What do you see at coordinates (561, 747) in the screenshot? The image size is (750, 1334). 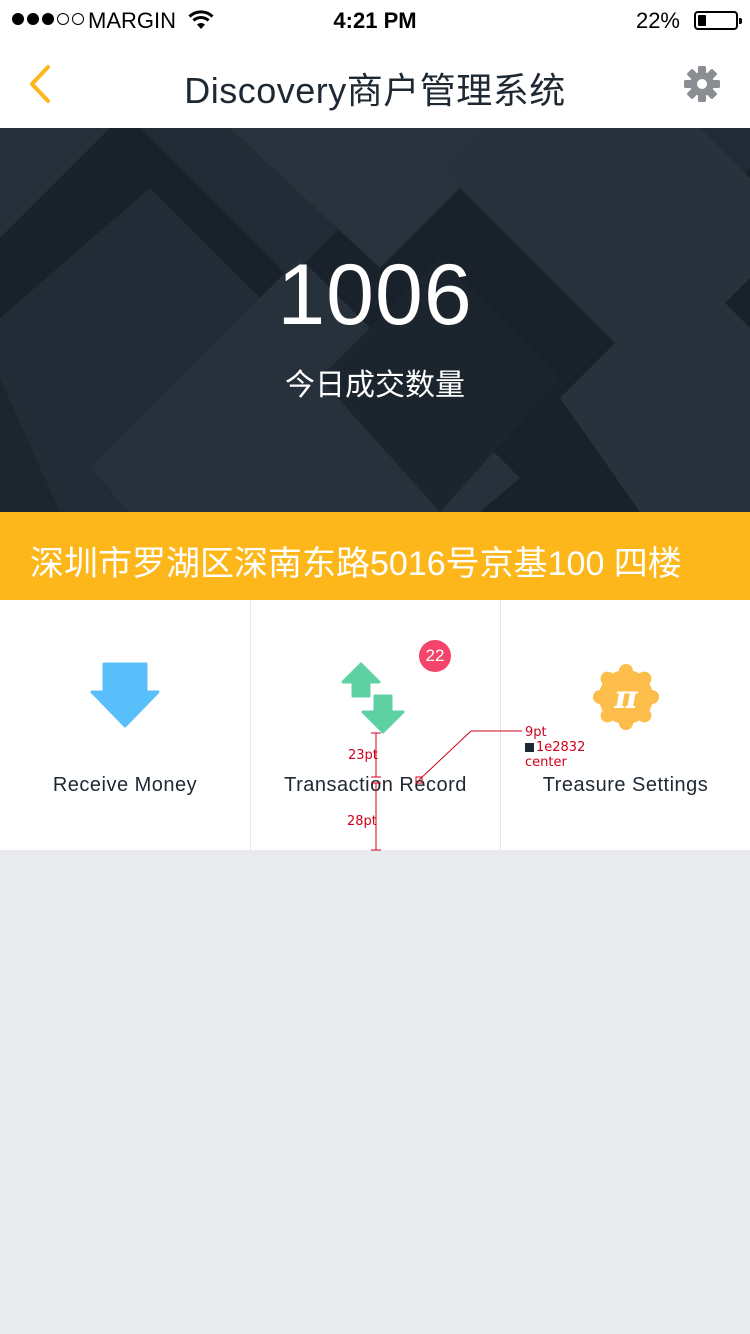 I see `color-annotation: 1e2832` at bounding box center [561, 747].